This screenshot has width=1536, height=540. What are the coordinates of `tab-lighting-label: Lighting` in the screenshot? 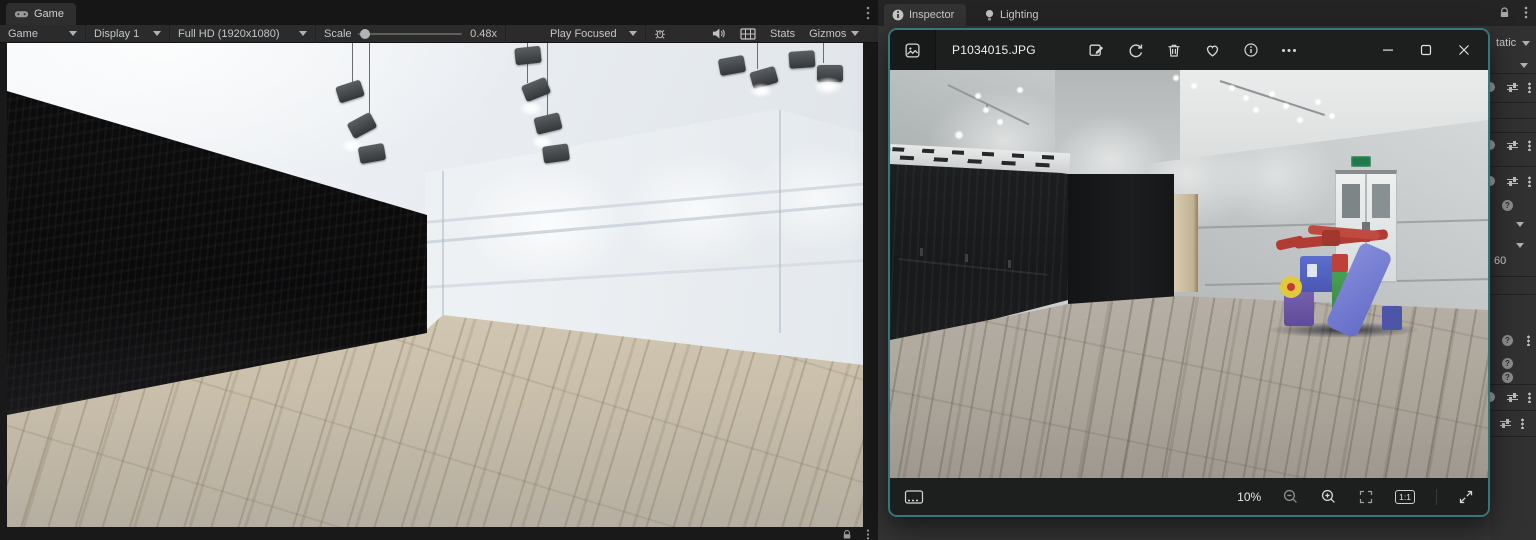 It's located at (1019, 15).